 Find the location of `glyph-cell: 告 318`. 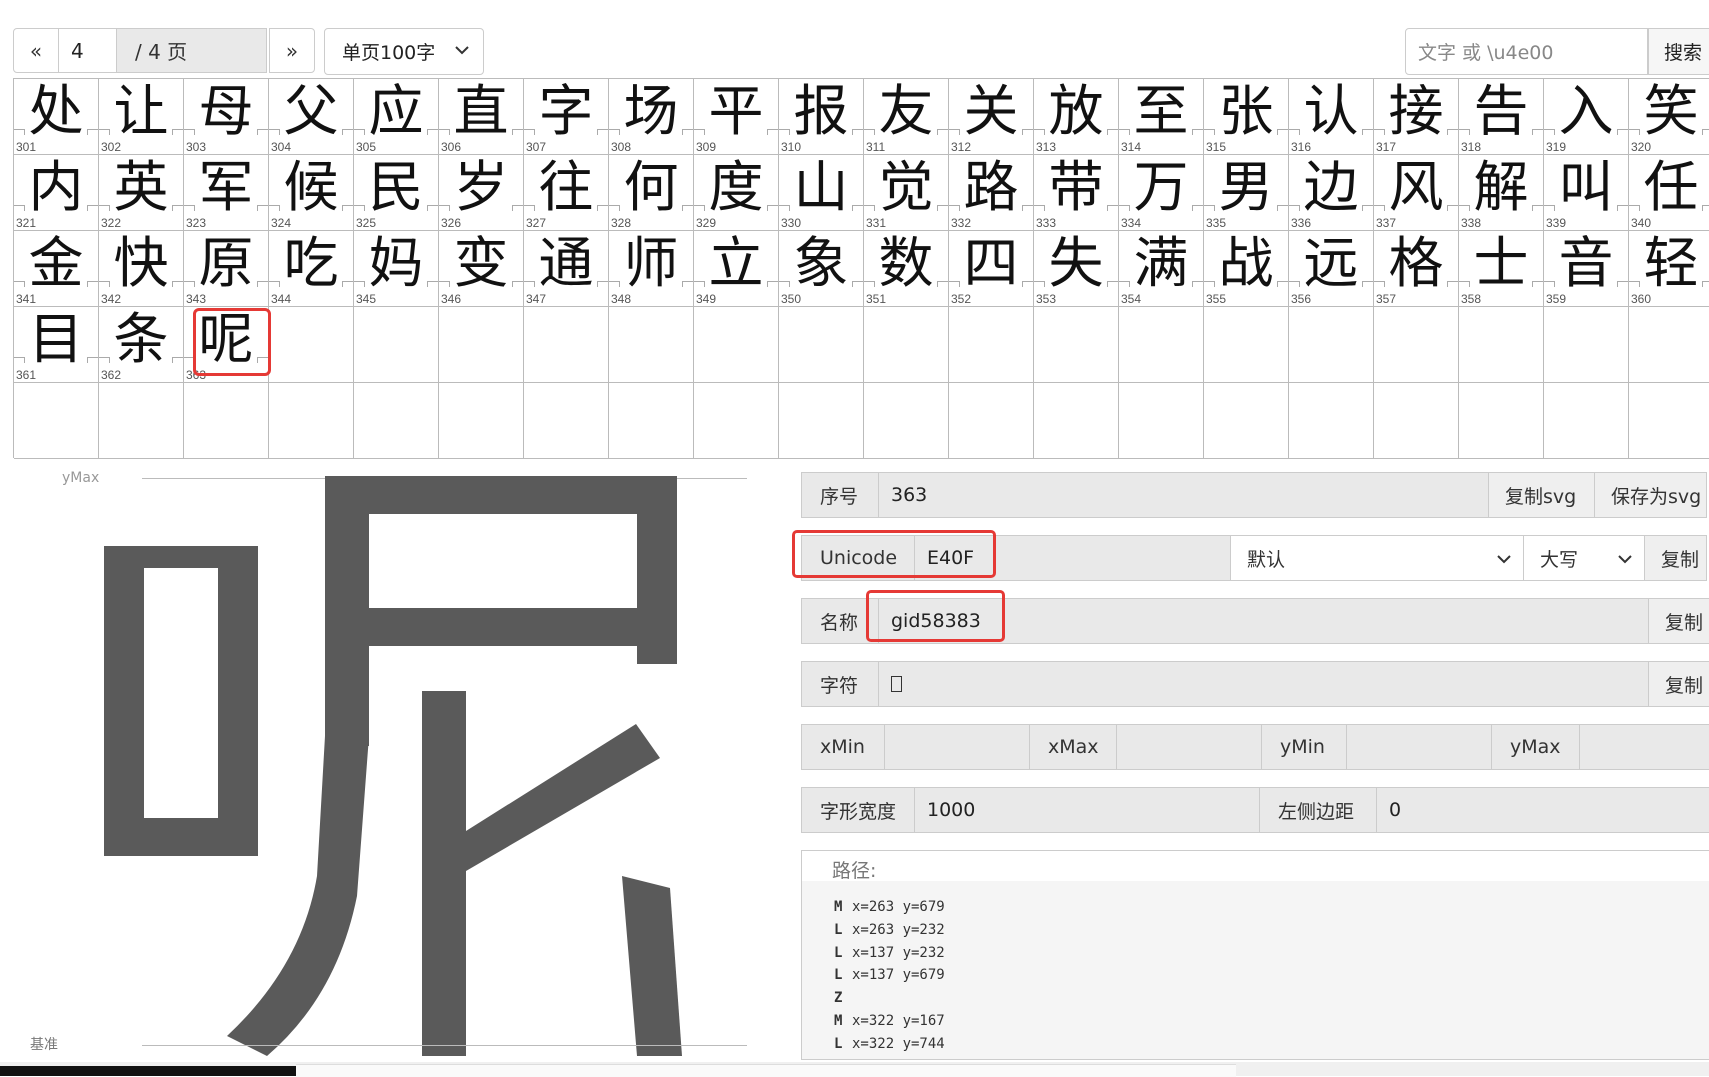

glyph-cell: 告 318 is located at coordinates (1501, 117).